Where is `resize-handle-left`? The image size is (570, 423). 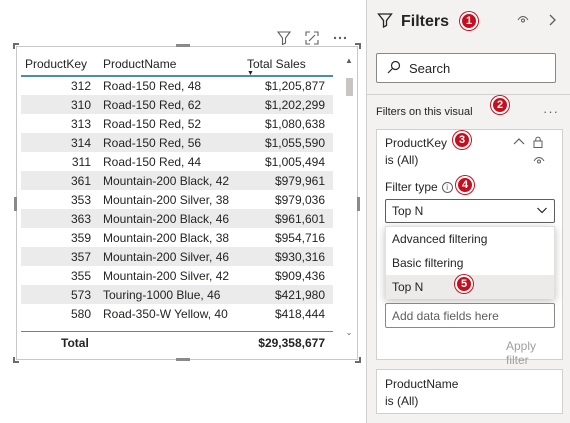
resize-handle-left is located at coordinates (15, 204).